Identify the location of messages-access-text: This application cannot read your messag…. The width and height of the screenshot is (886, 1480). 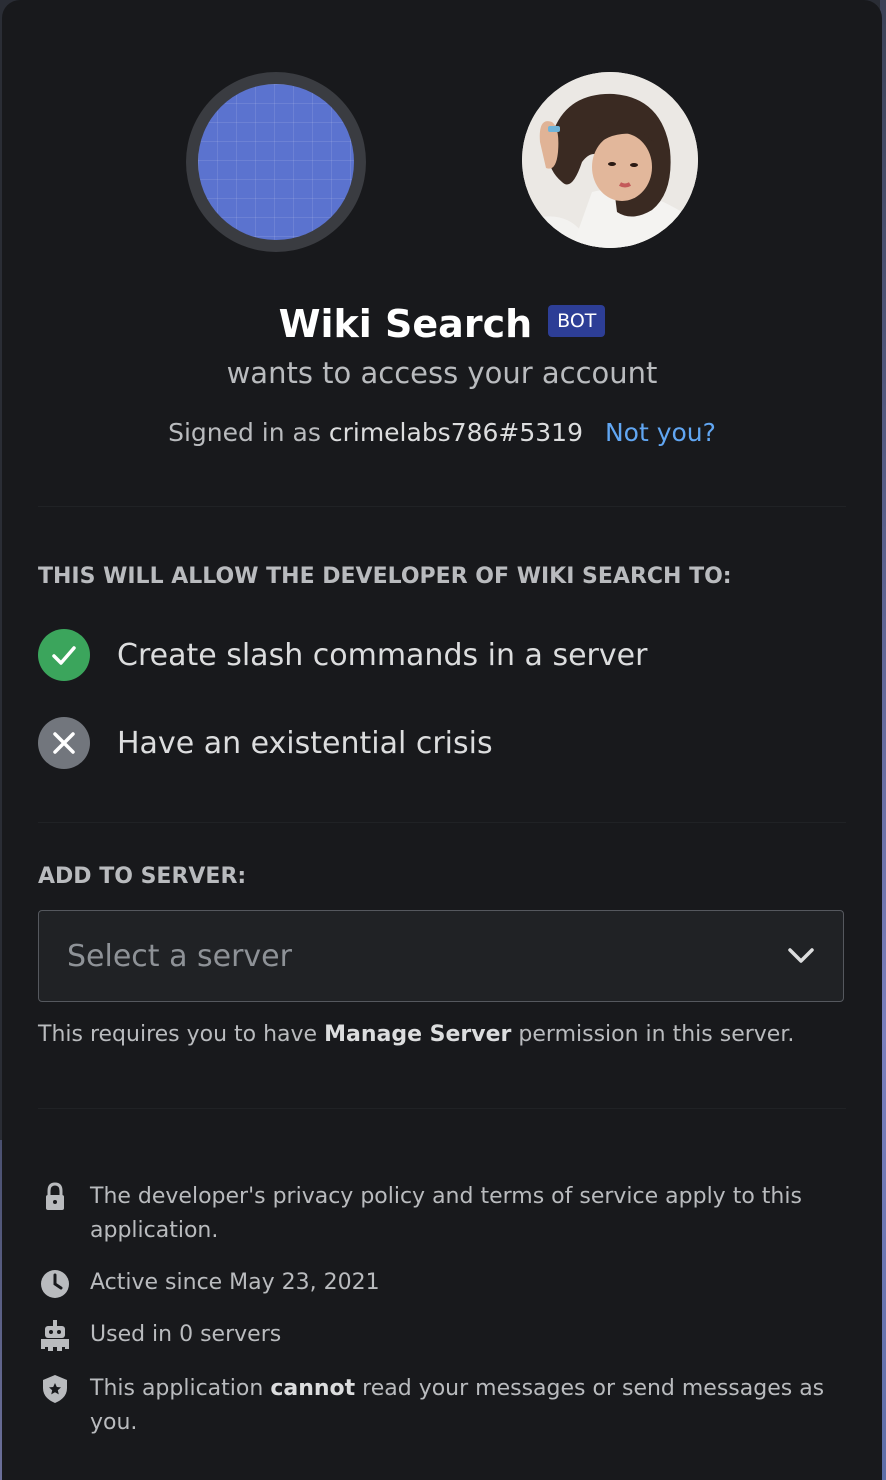
(459, 1406).